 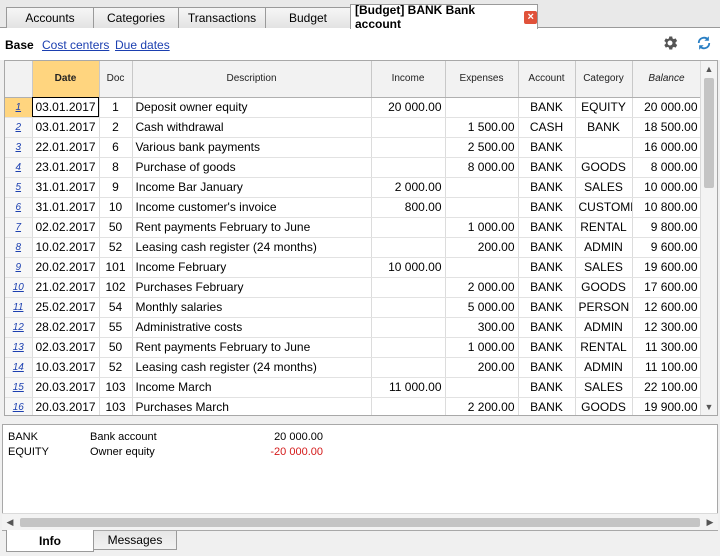 What do you see at coordinates (116, 167) in the screenshot?
I see `cell-doc: 8` at bounding box center [116, 167].